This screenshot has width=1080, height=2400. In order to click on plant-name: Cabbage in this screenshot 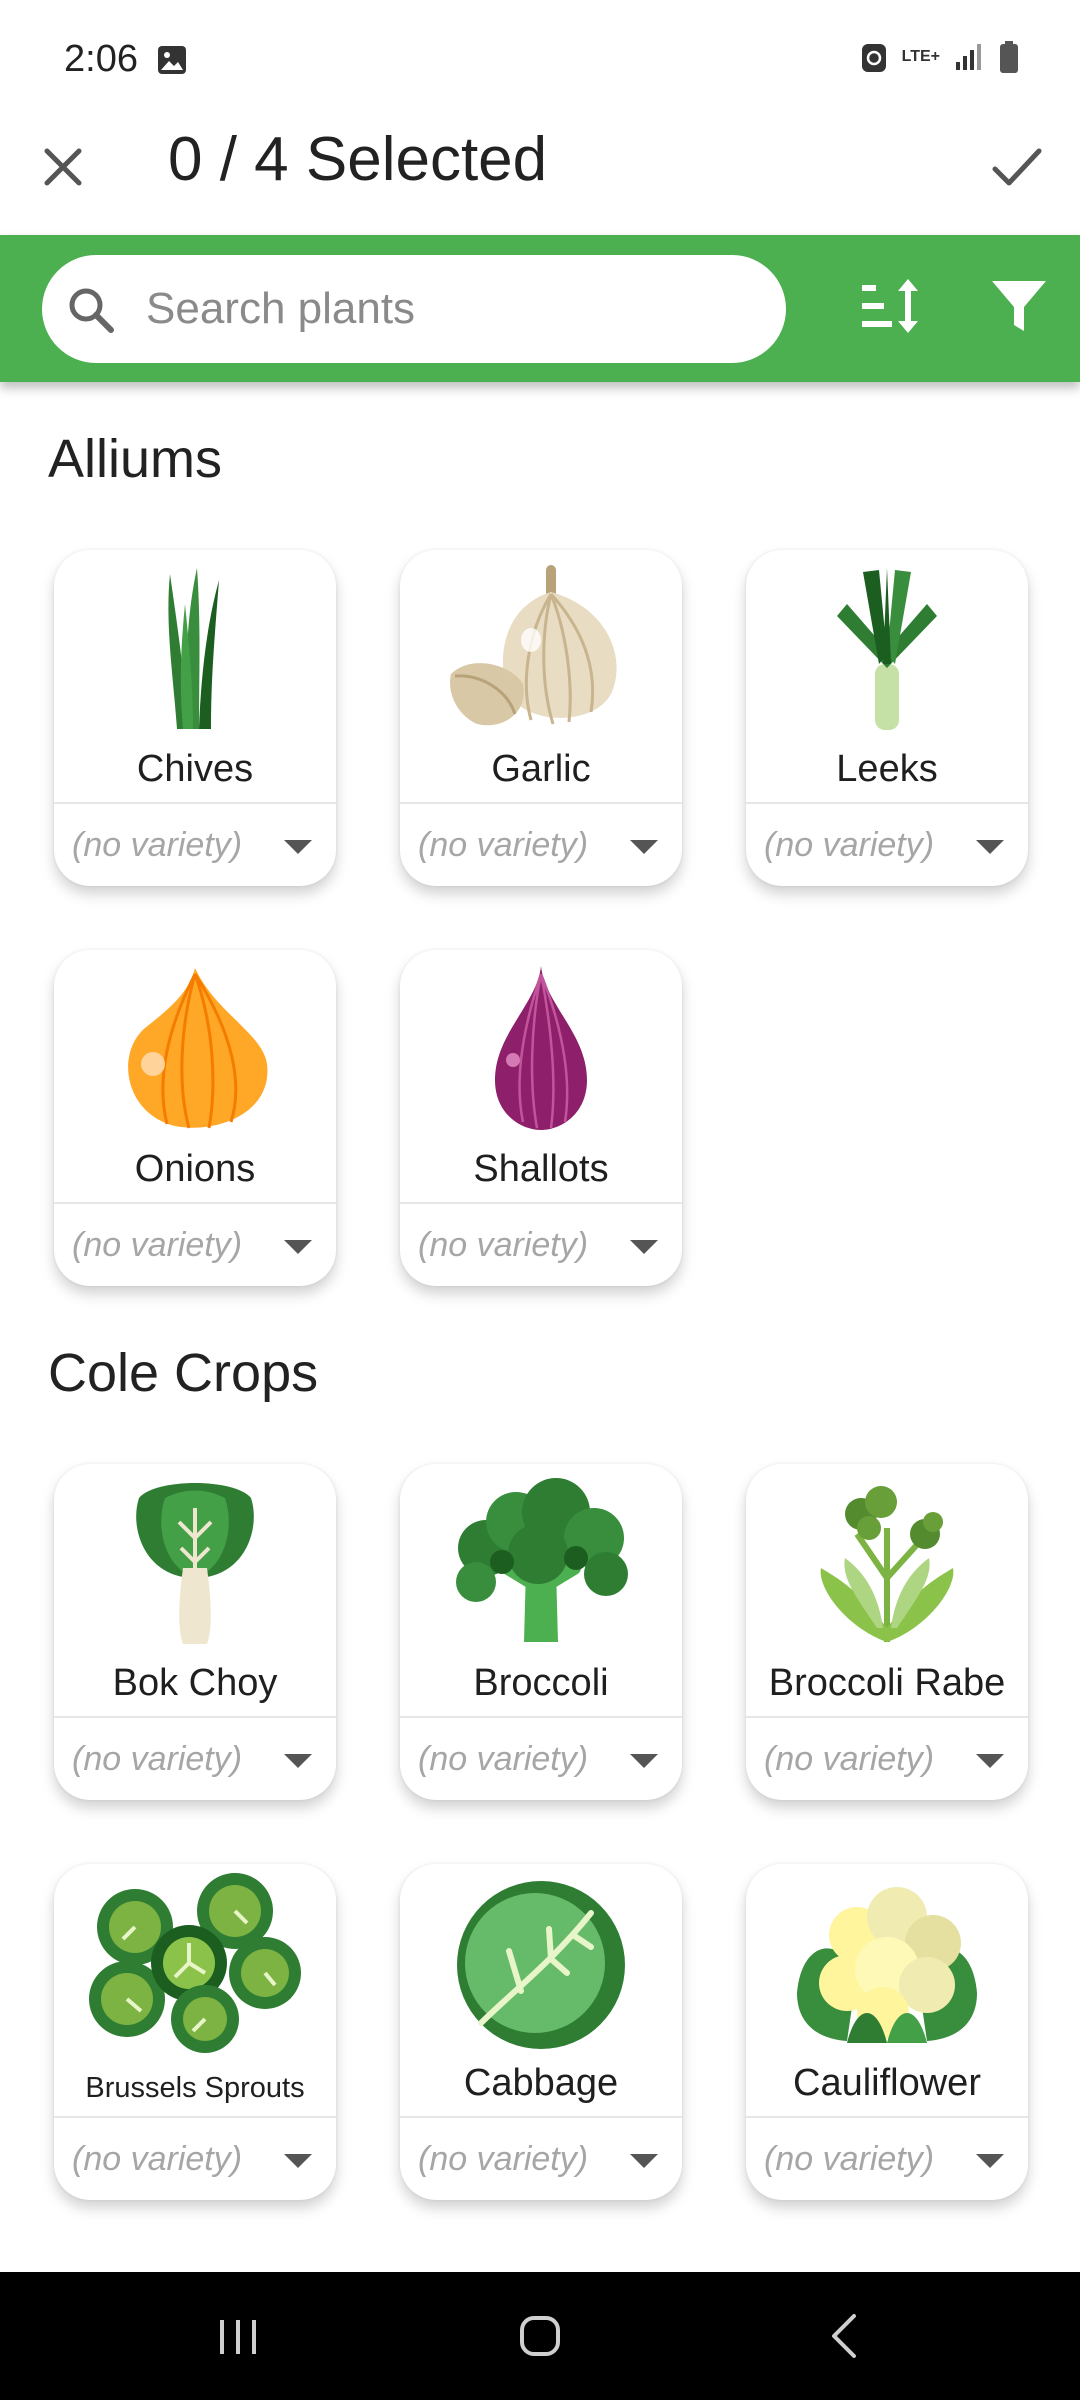, I will do `click(541, 2083)`.